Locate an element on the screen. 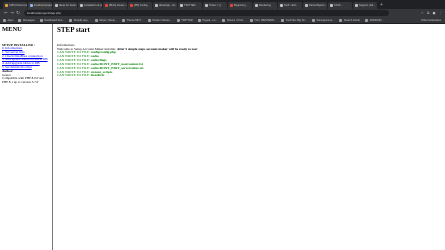 The image size is (445, 250). browser-toolbar: ← → ↻ localhost/project/step.php ☆ ⧉ ● ⋮ is located at coordinates (222, 13).